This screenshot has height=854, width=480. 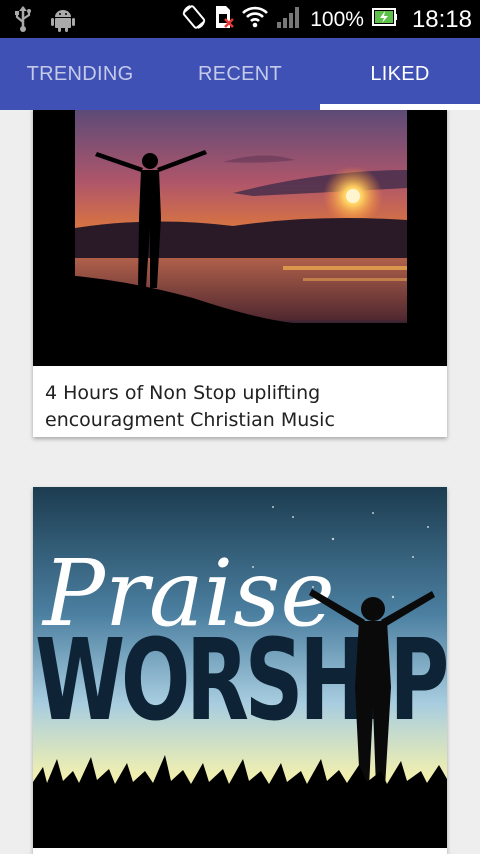 I want to click on tab-recent: RECENT, so click(x=240, y=74).